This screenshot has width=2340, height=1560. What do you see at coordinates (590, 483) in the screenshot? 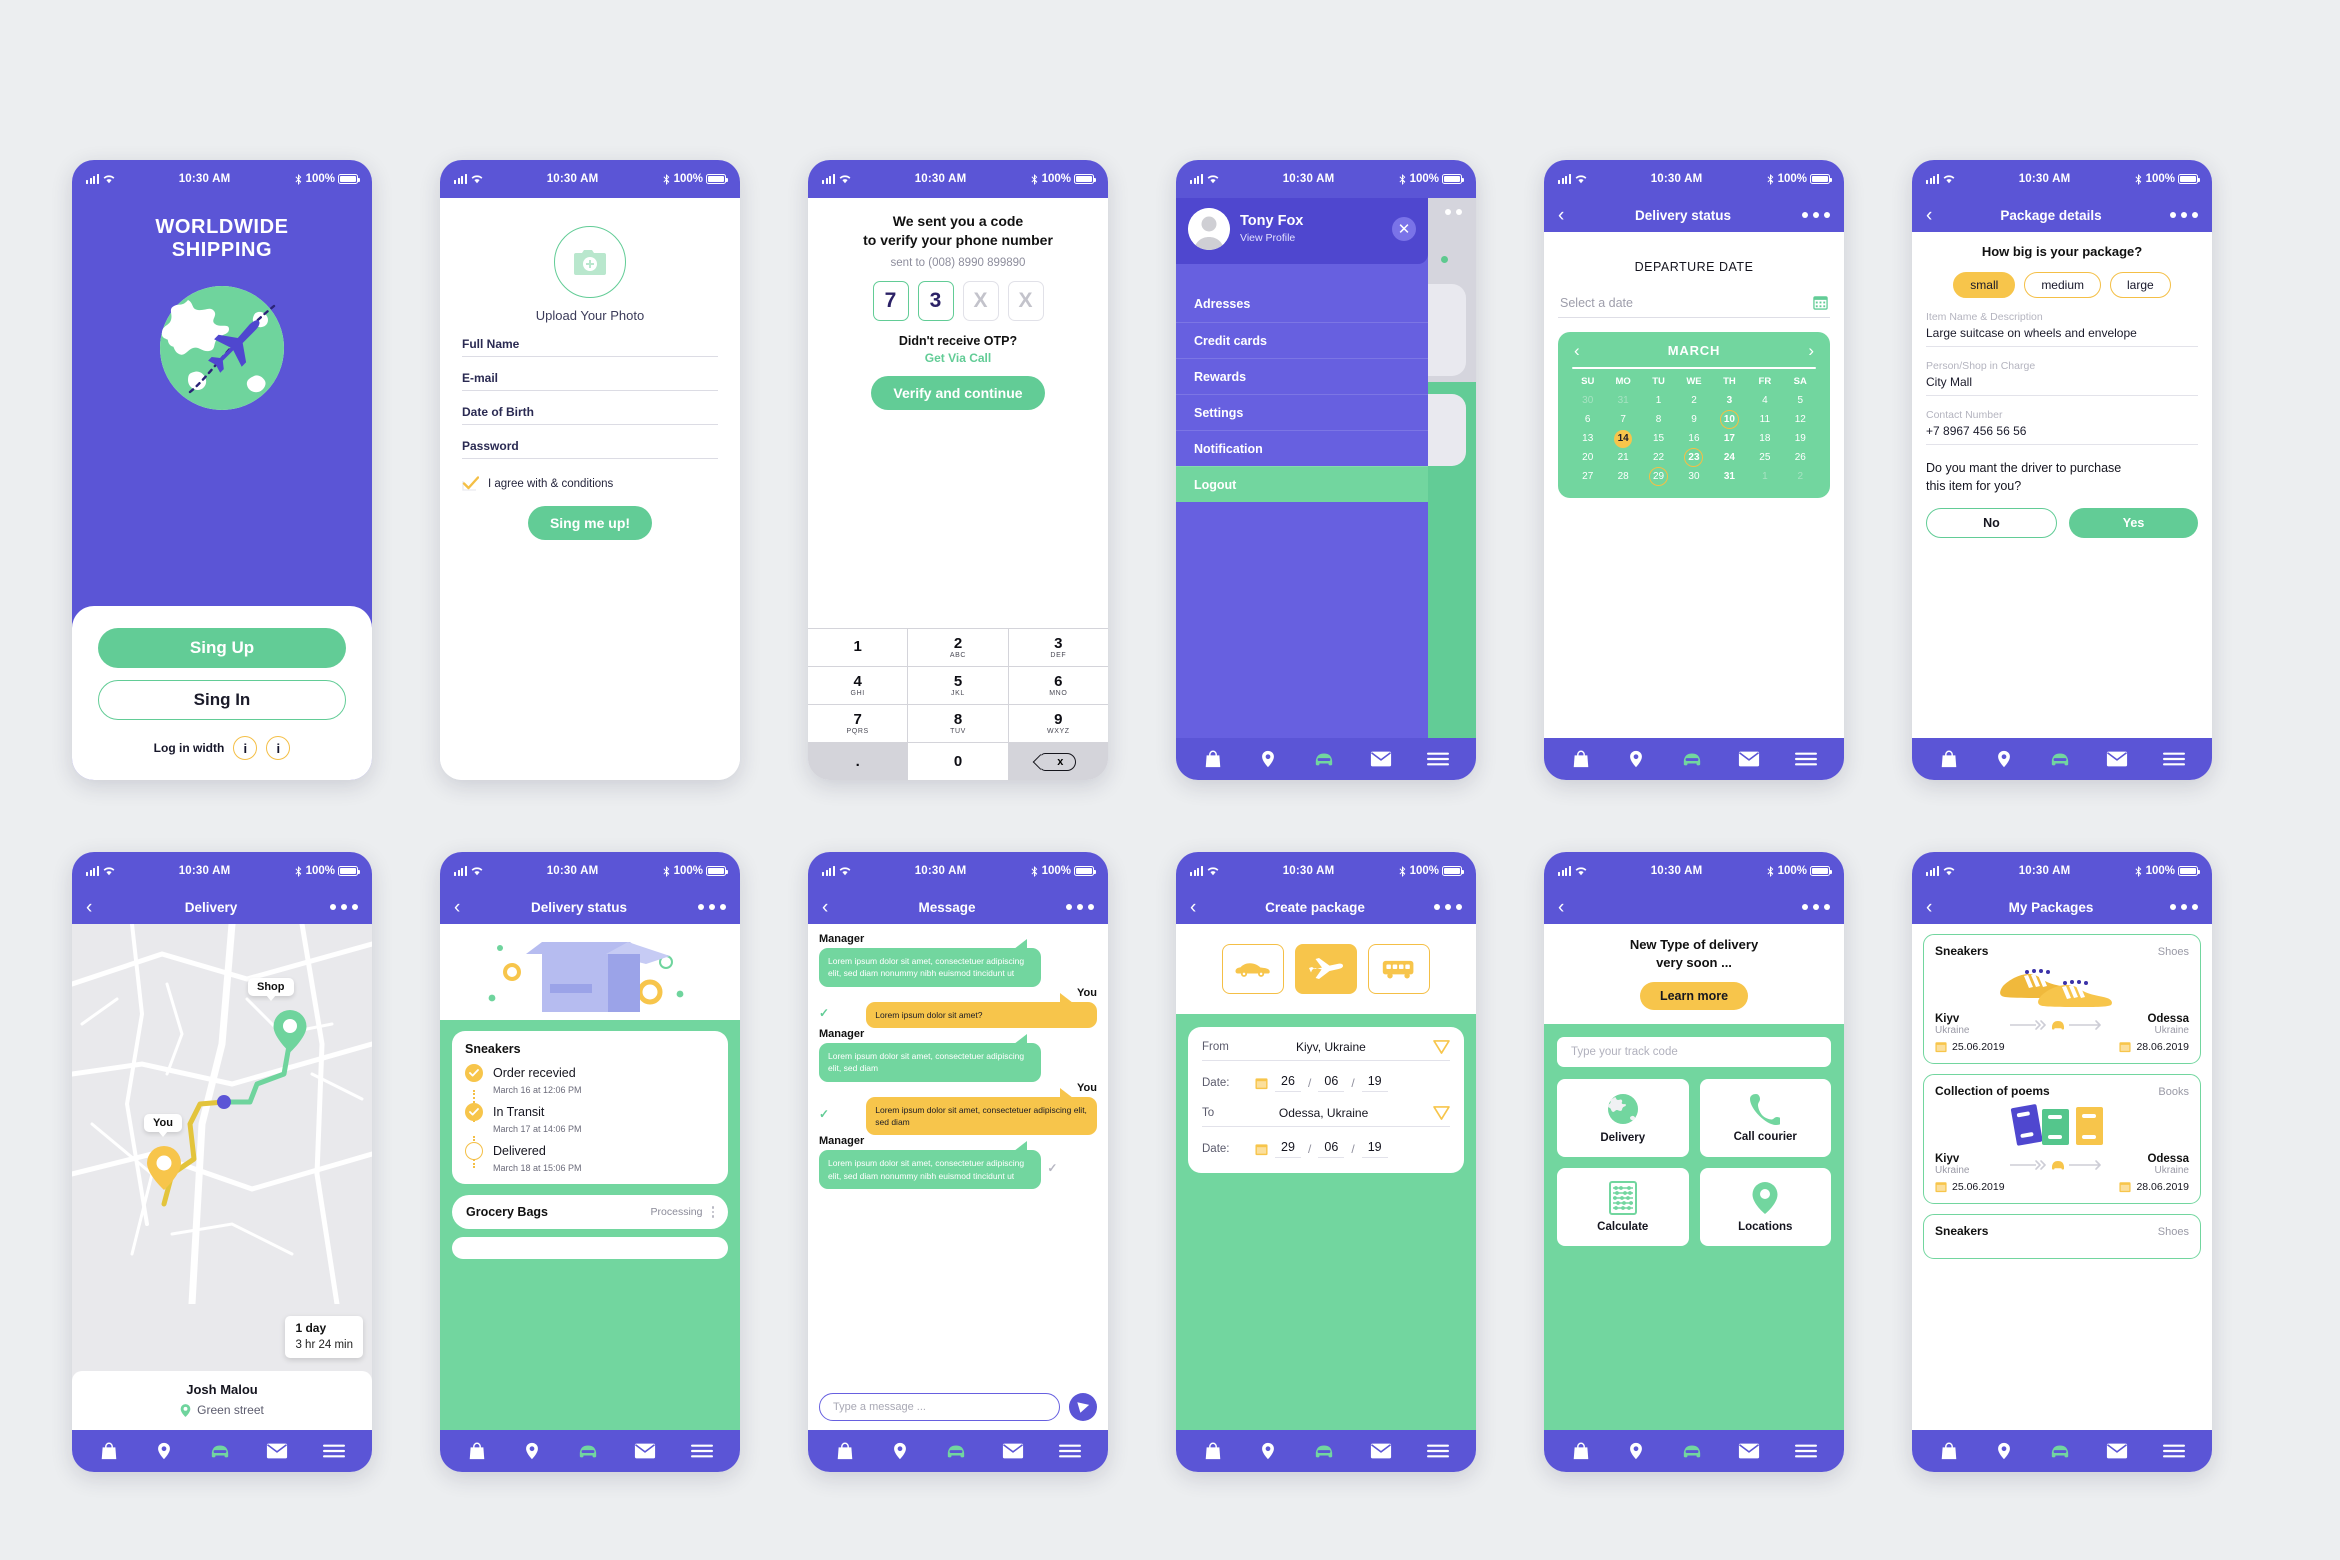
I see `agree-row: I agree with & conditions` at bounding box center [590, 483].